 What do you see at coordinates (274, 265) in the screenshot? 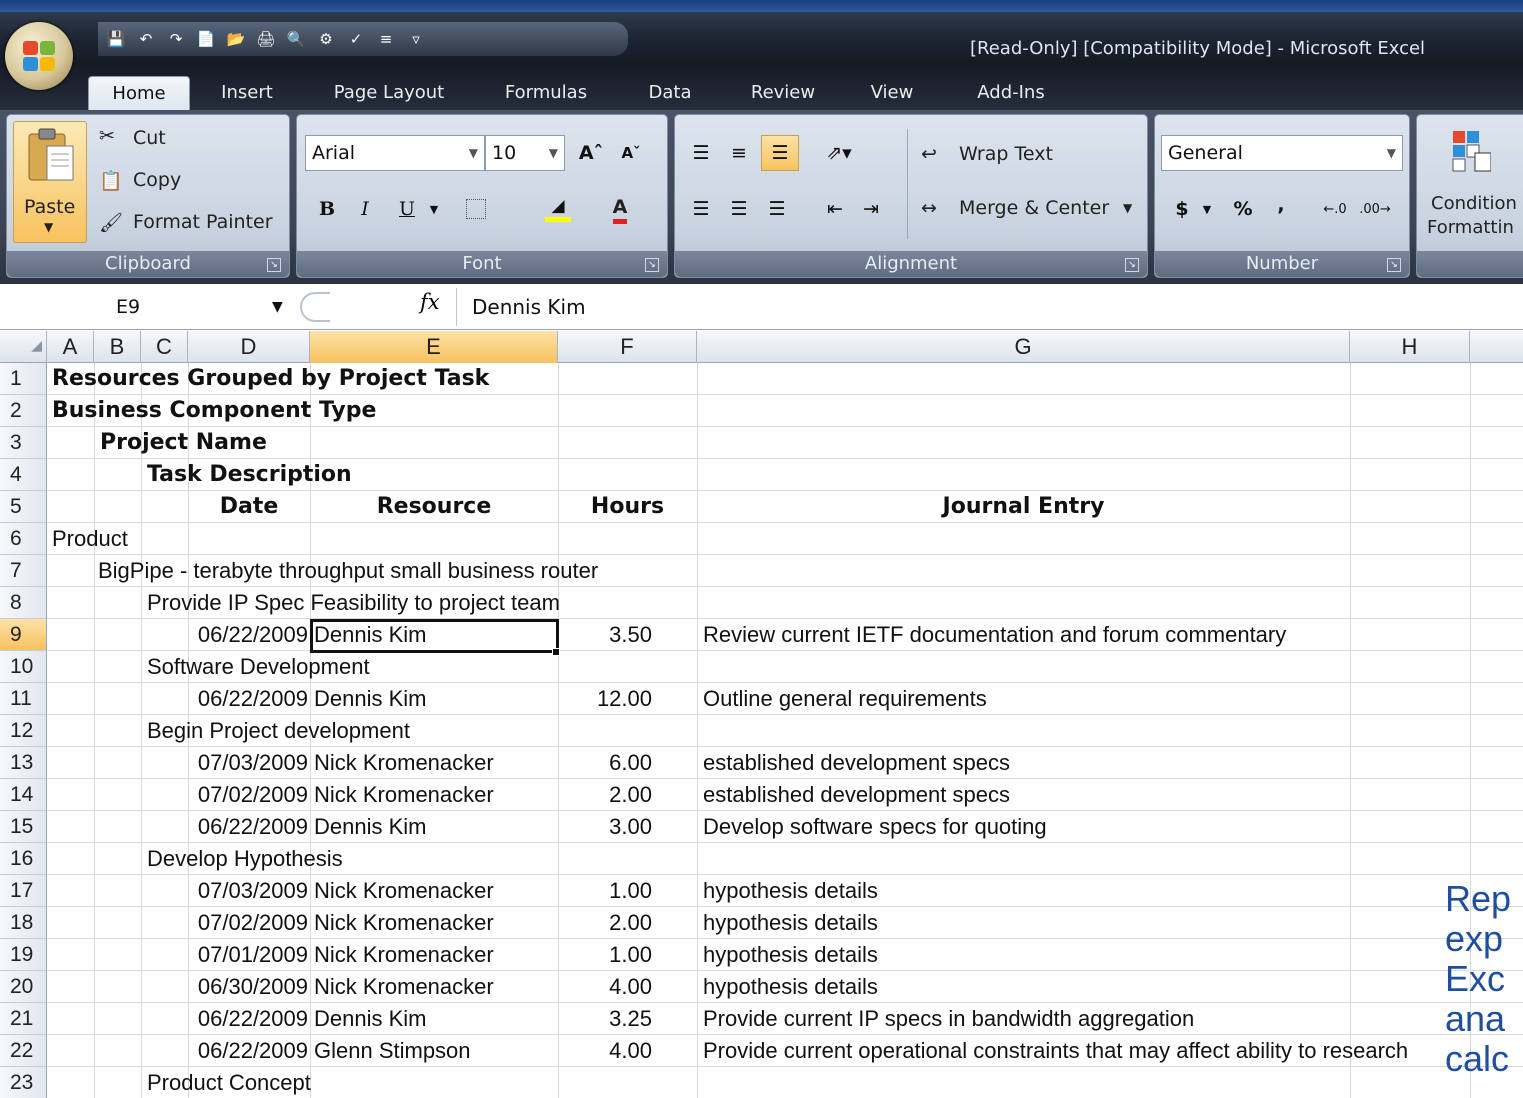
I see `clipboard-launcher-icon: ↘` at bounding box center [274, 265].